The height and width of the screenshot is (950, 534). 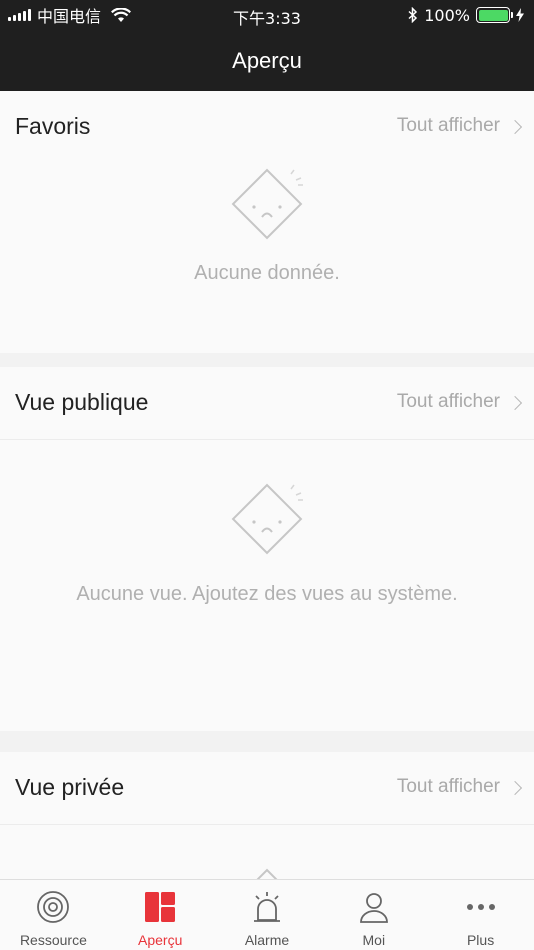 What do you see at coordinates (160, 940) in the screenshot?
I see `tab-label: Aperçu` at bounding box center [160, 940].